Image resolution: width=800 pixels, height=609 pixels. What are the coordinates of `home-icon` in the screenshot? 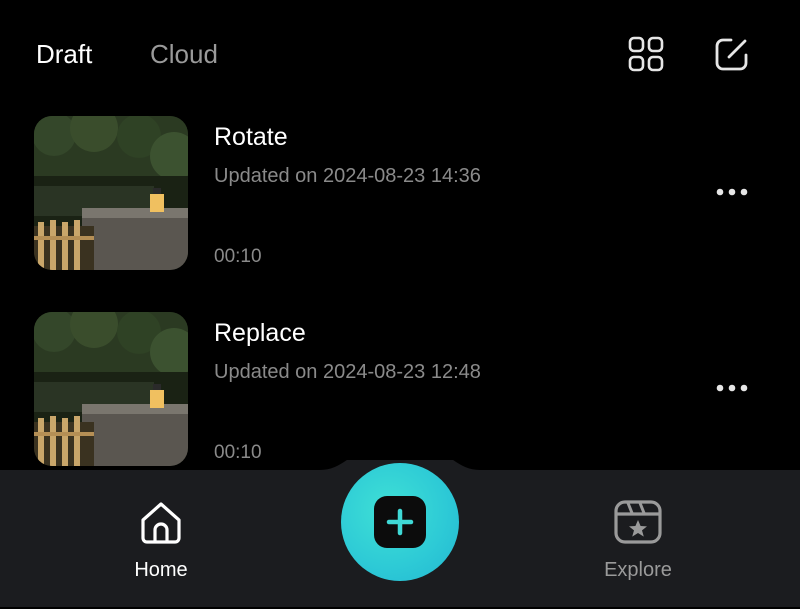 It's located at (161, 523).